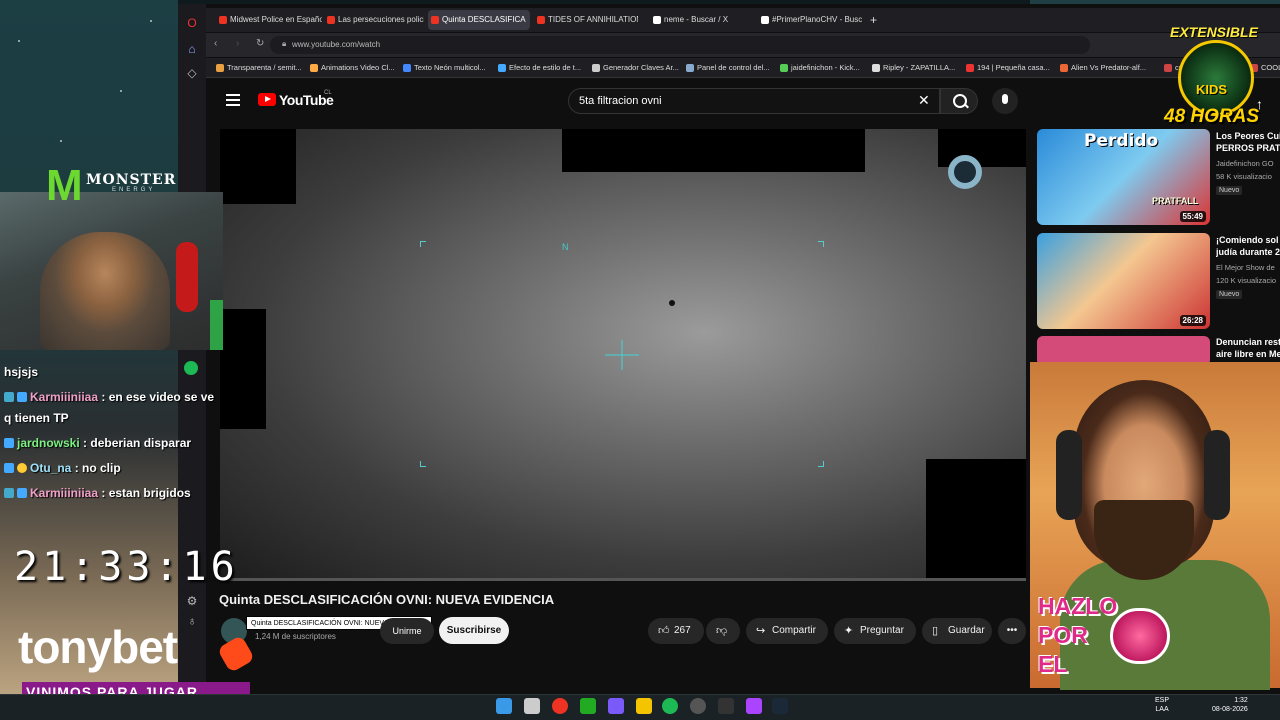 The width and height of the screenshot is (1280, 720). What do you see at coordinates (532, 706) in the screenshot?
I see `task-view-icon` at bounding box center [532, 706].